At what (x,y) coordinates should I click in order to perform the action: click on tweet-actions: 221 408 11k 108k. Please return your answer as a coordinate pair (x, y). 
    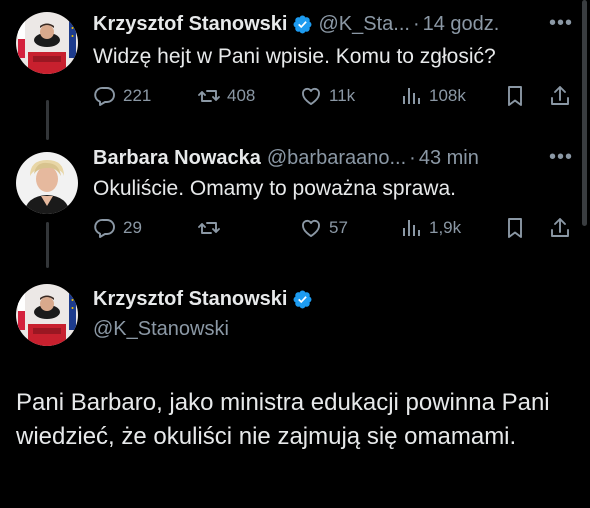
    Looking at the image, I should click on (333, 97).